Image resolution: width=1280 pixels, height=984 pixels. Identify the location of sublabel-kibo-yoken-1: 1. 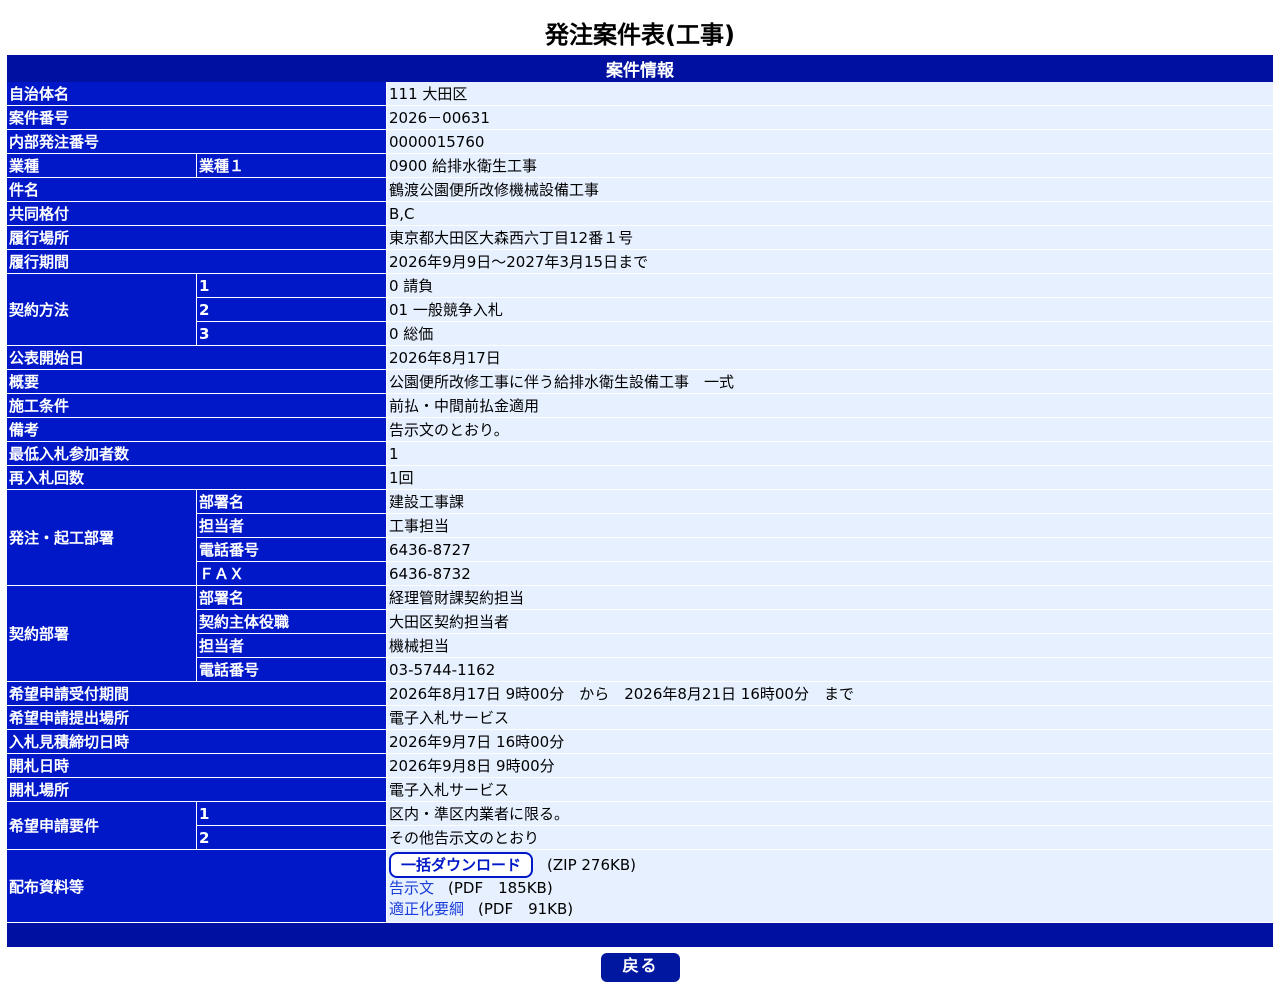
(292, 814).